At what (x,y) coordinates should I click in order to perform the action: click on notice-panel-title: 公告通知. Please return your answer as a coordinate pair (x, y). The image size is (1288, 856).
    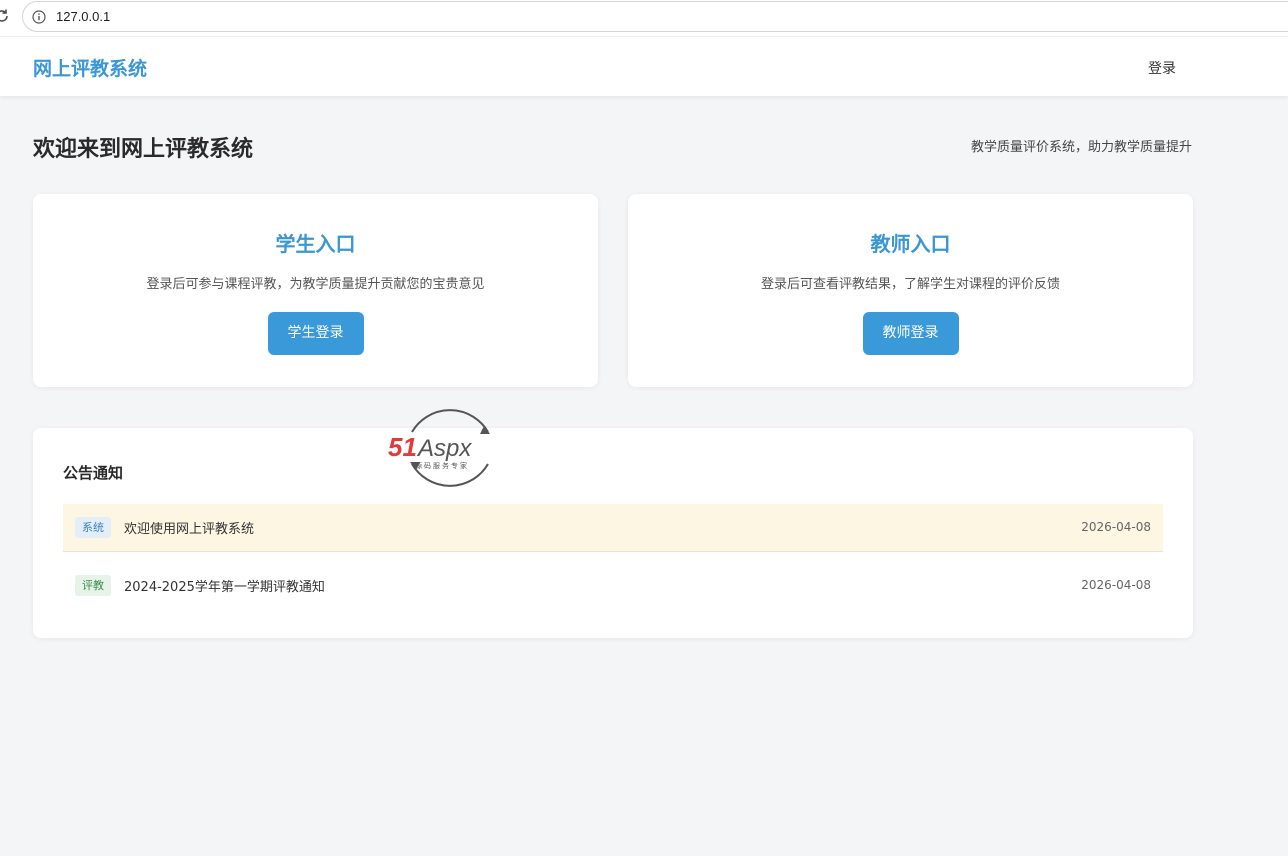
    Looking at the image, I should click on (93, 473).